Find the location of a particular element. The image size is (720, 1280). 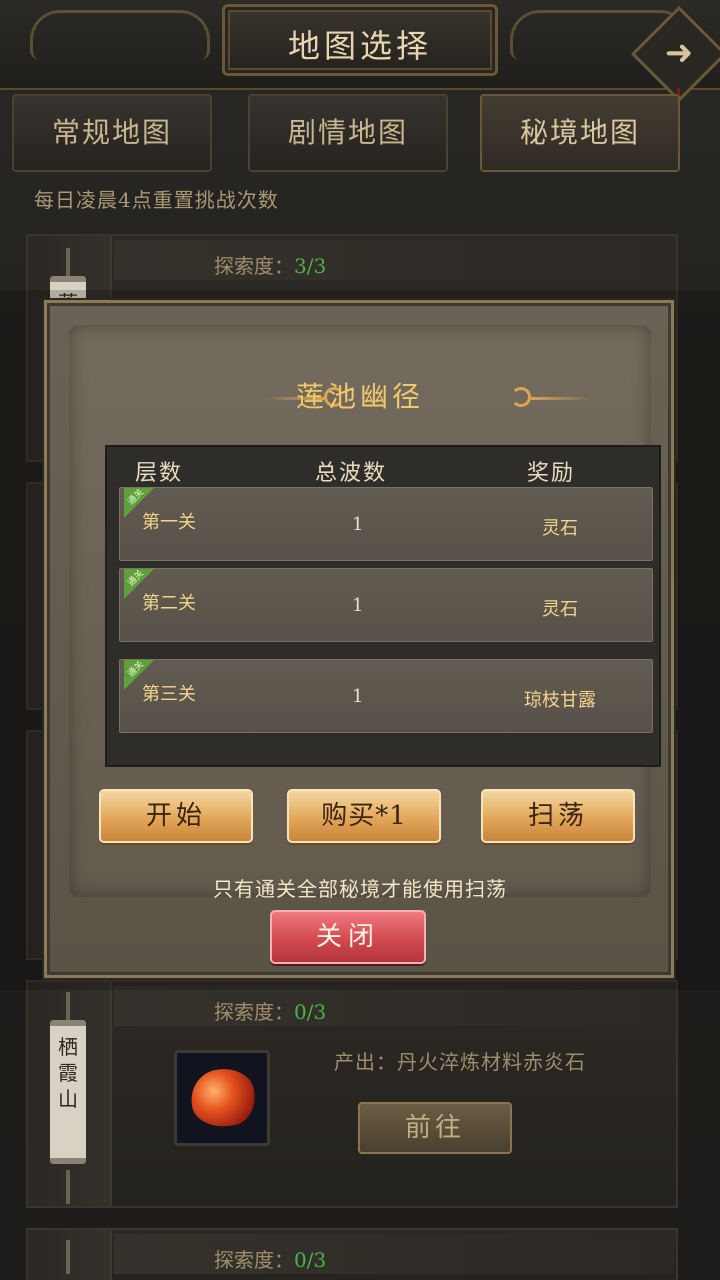

table-row: 通关 第二关 1 灵石 is located at coordinates (386, 605).